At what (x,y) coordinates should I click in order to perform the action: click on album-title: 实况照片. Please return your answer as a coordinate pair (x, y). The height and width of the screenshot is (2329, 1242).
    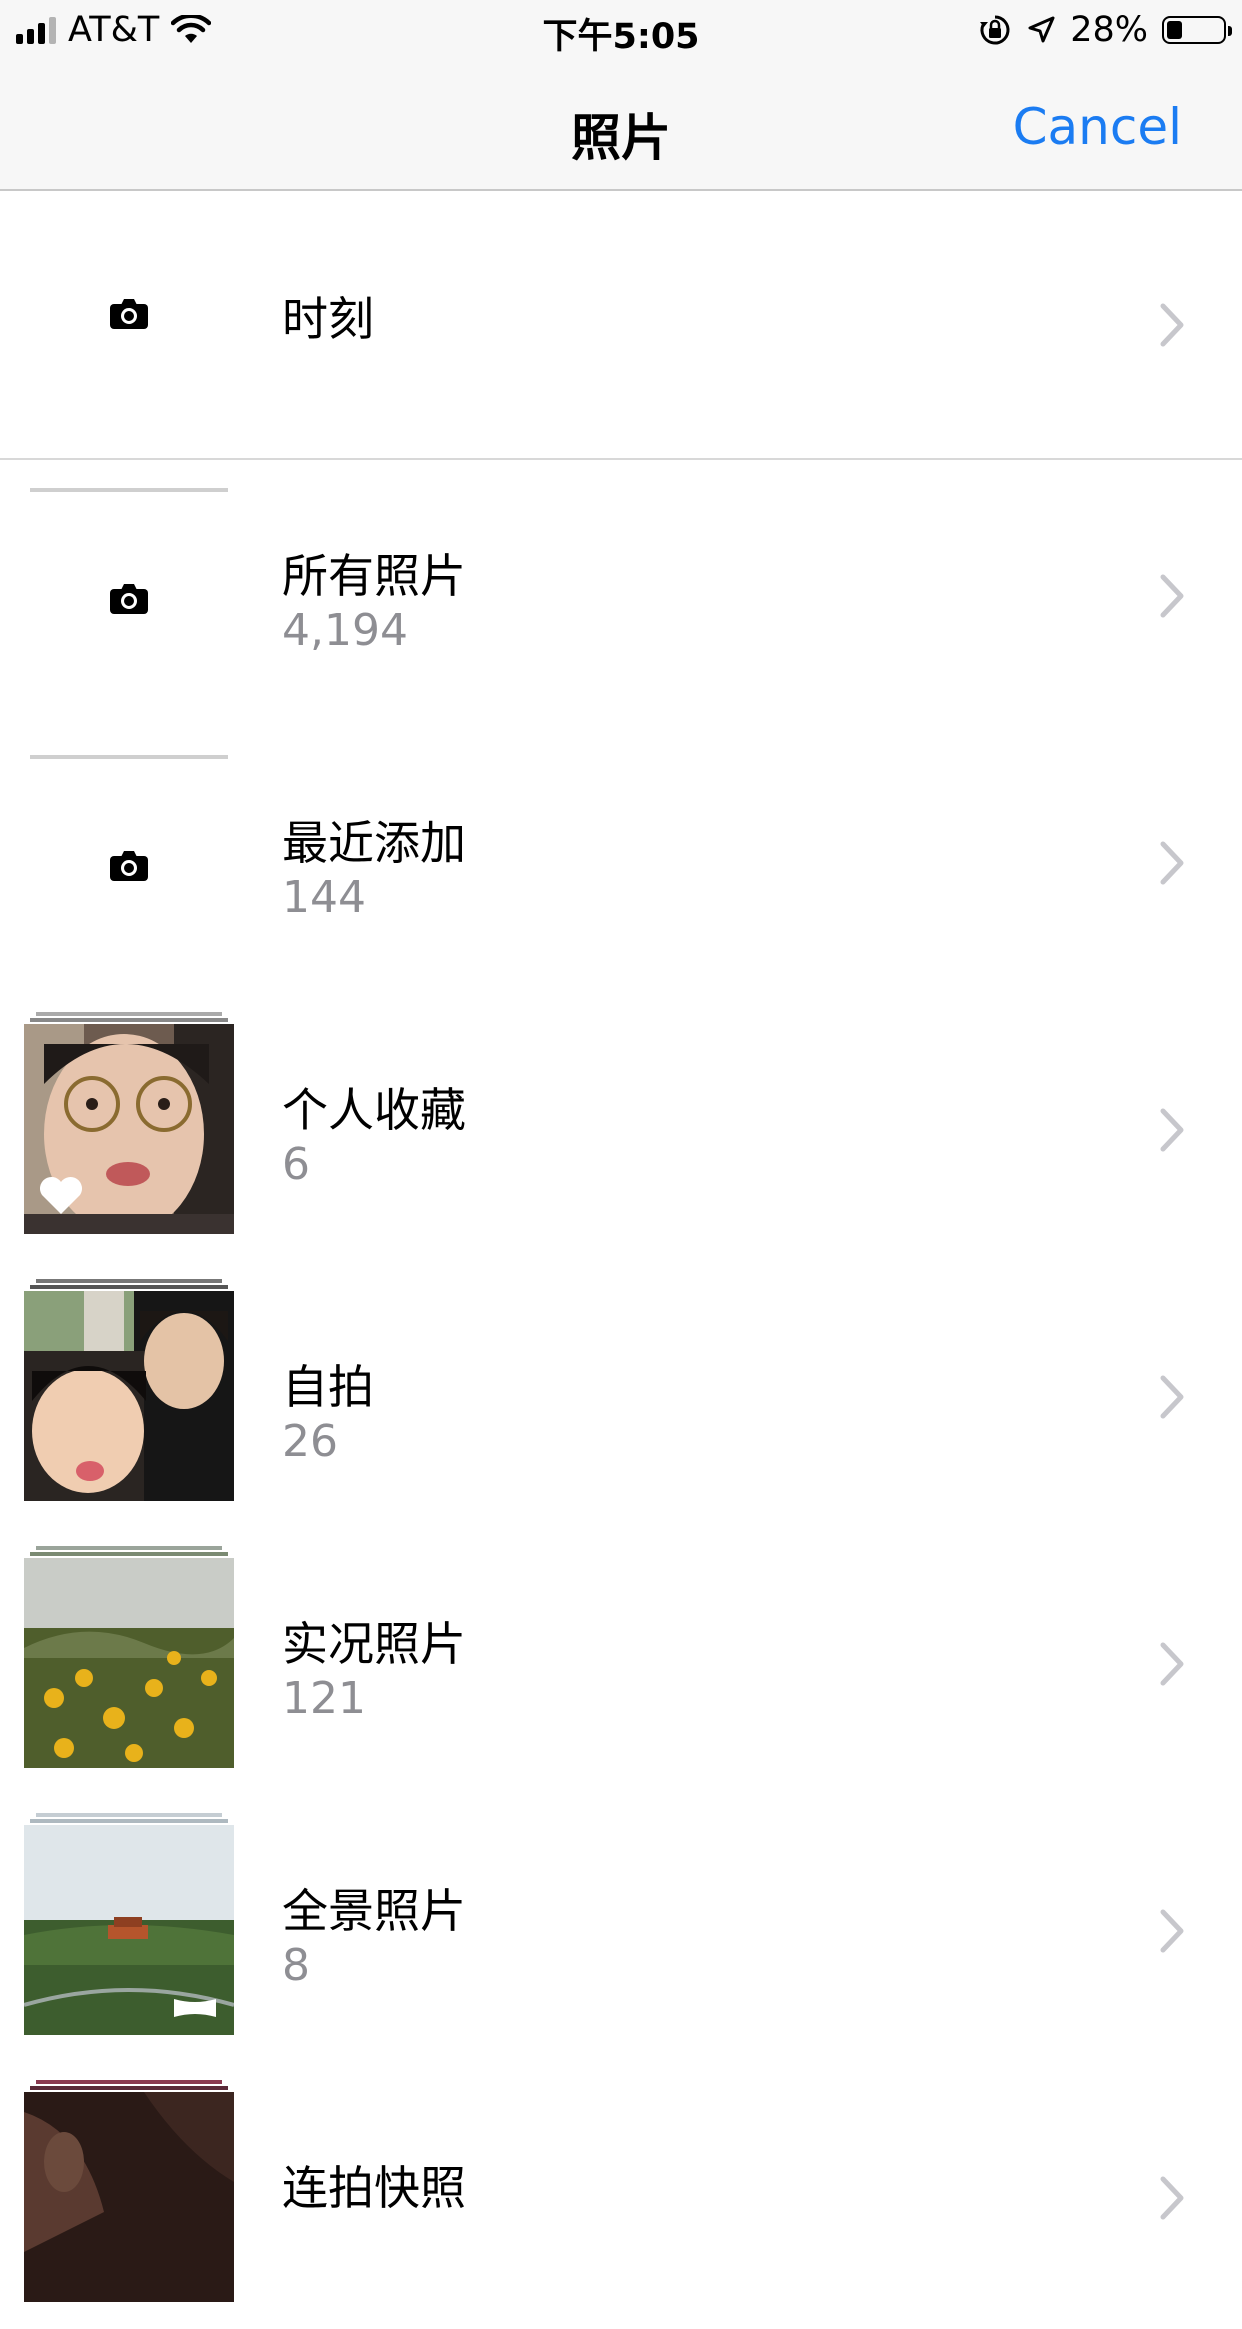
    Looking at the image, I should click on (374, 1644).